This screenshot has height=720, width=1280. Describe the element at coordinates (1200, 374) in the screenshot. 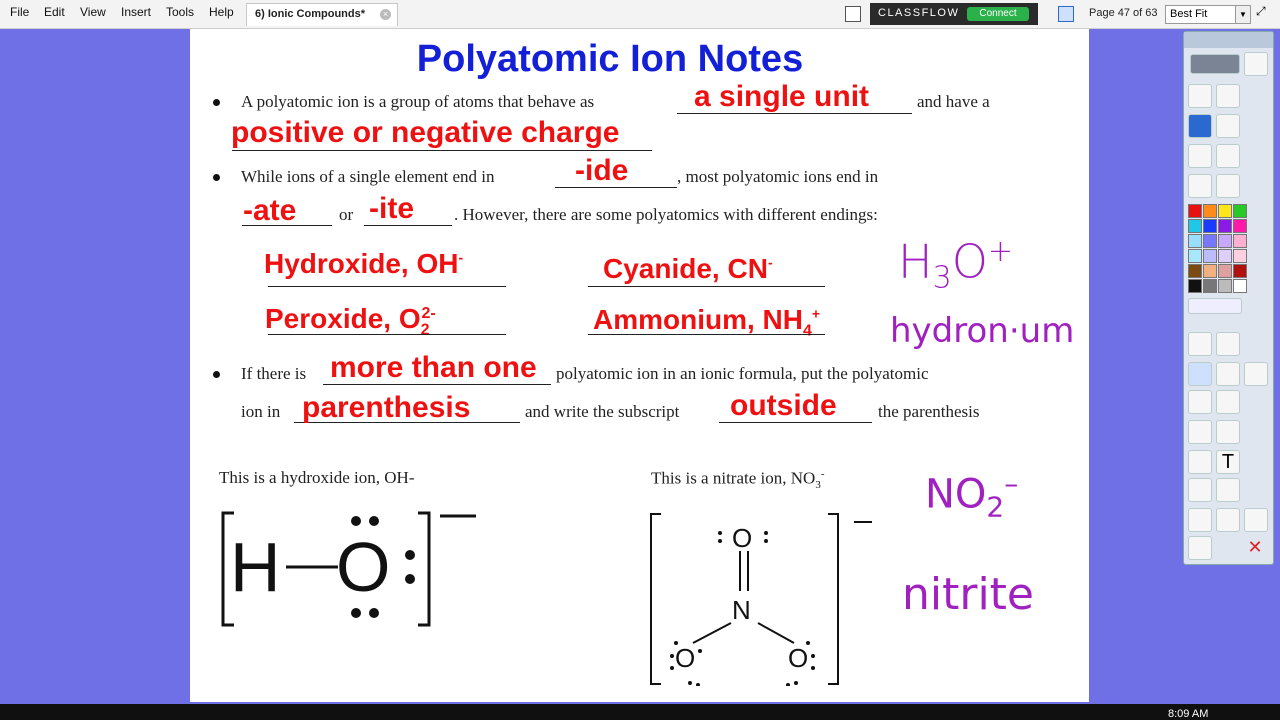

I see `pen-icon-active` at that location.